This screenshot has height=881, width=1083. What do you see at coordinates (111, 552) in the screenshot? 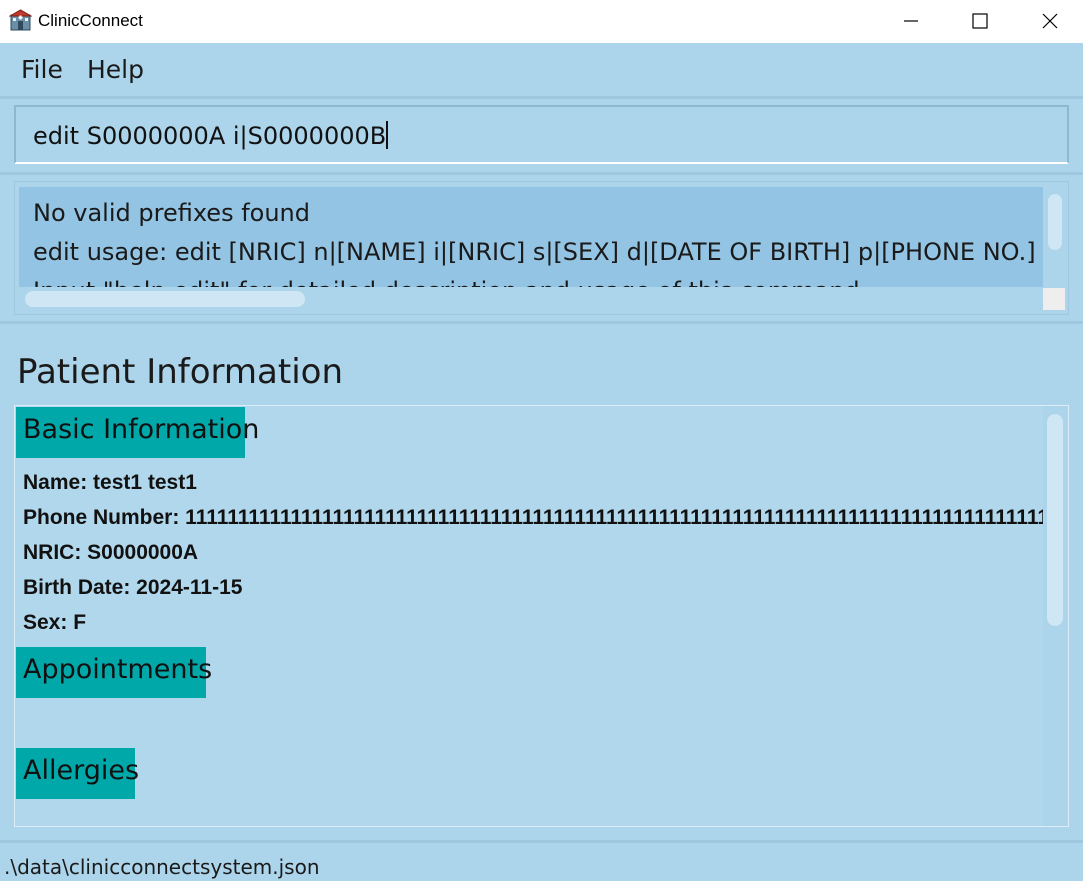
I see `patient-nric: NRIC: S0000000A` at bounding box center [111, 552].